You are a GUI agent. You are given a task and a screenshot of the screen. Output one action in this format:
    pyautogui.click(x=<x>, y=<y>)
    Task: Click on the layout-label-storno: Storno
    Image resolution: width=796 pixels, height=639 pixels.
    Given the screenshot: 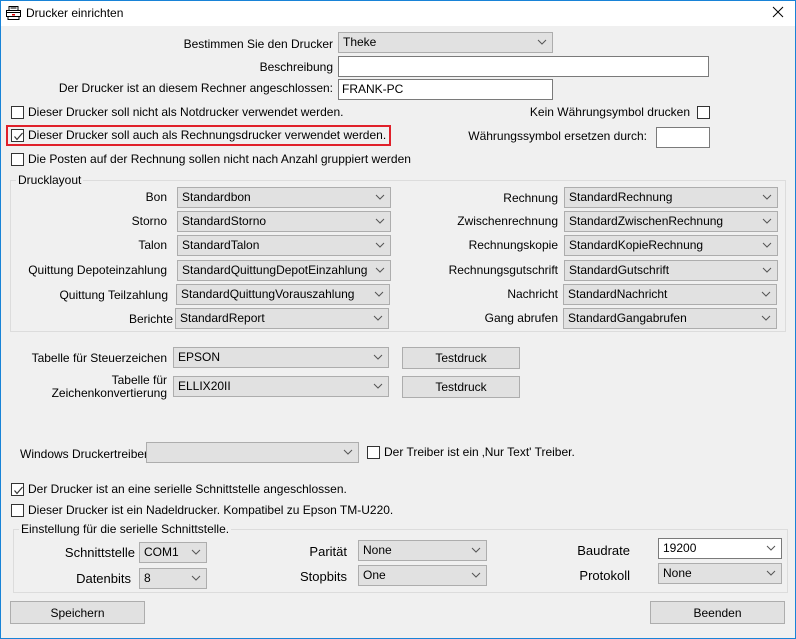 What is the action you would take?
    pyautogui.click(x=149, y=221)
    